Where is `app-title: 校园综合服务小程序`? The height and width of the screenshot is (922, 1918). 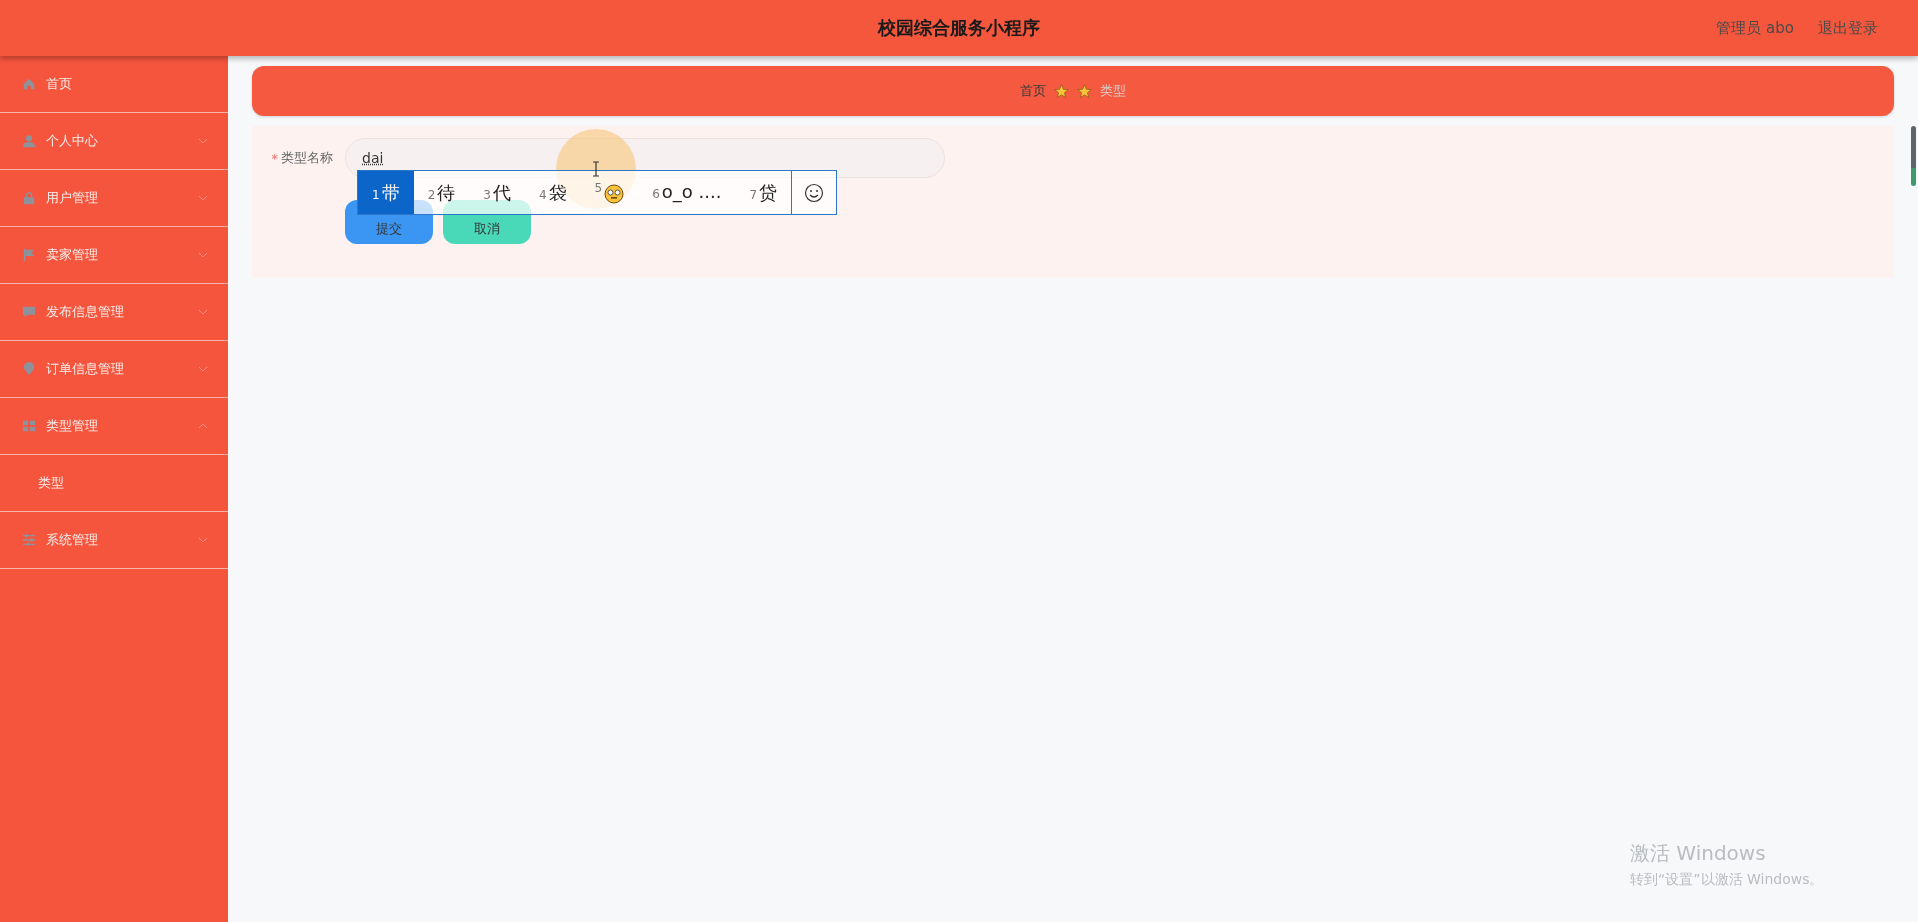
app-title: 校园综合服务小程序 is located at coordinates (959, 28).